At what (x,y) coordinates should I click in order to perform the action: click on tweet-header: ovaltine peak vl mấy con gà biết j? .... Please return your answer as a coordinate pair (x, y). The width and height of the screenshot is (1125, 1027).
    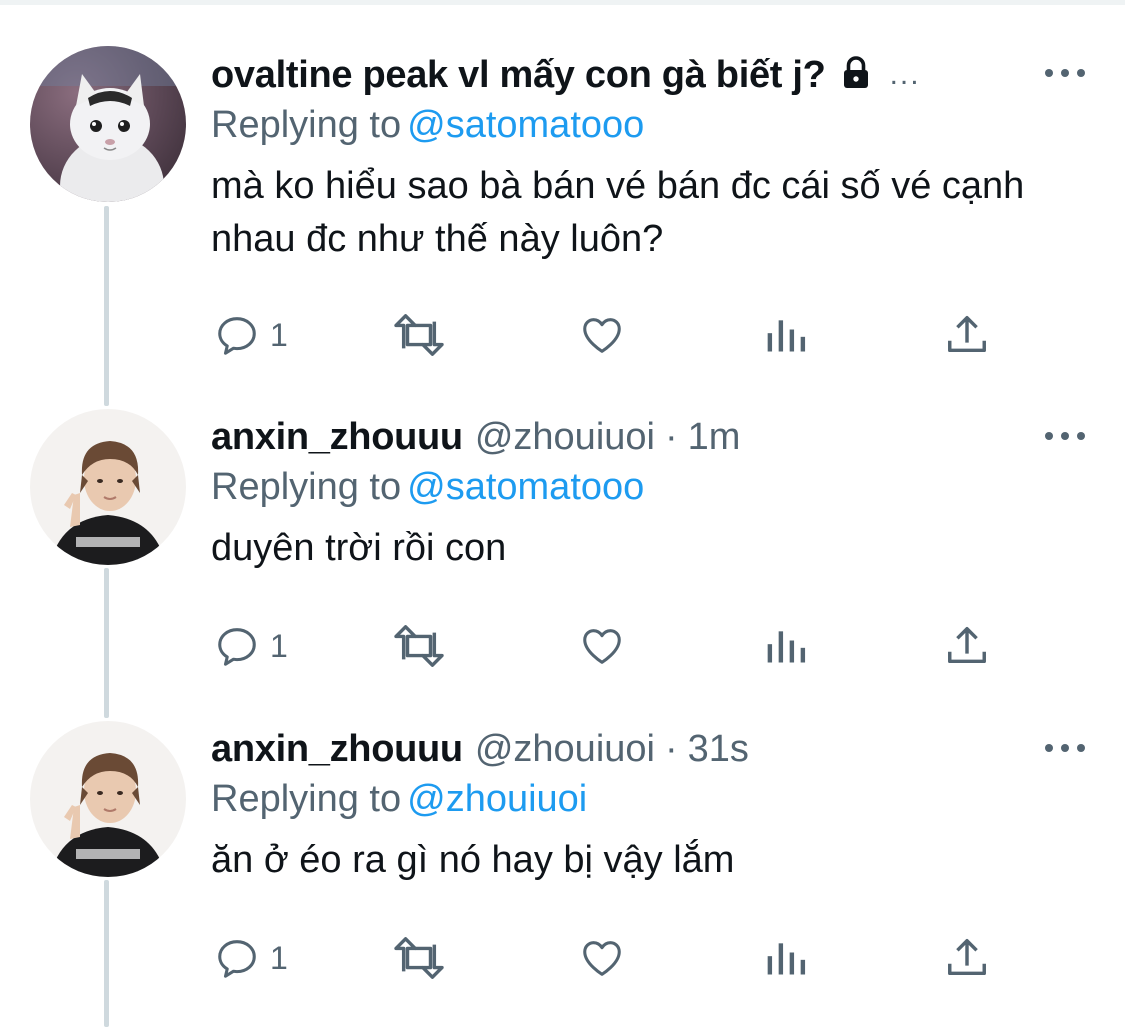
    Looking at the image, I should click on (648, 75).